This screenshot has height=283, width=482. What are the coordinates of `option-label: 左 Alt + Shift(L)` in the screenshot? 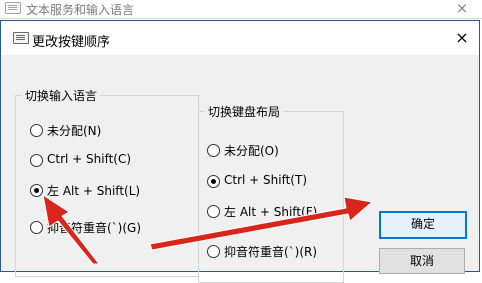 It's located at (94, 191).